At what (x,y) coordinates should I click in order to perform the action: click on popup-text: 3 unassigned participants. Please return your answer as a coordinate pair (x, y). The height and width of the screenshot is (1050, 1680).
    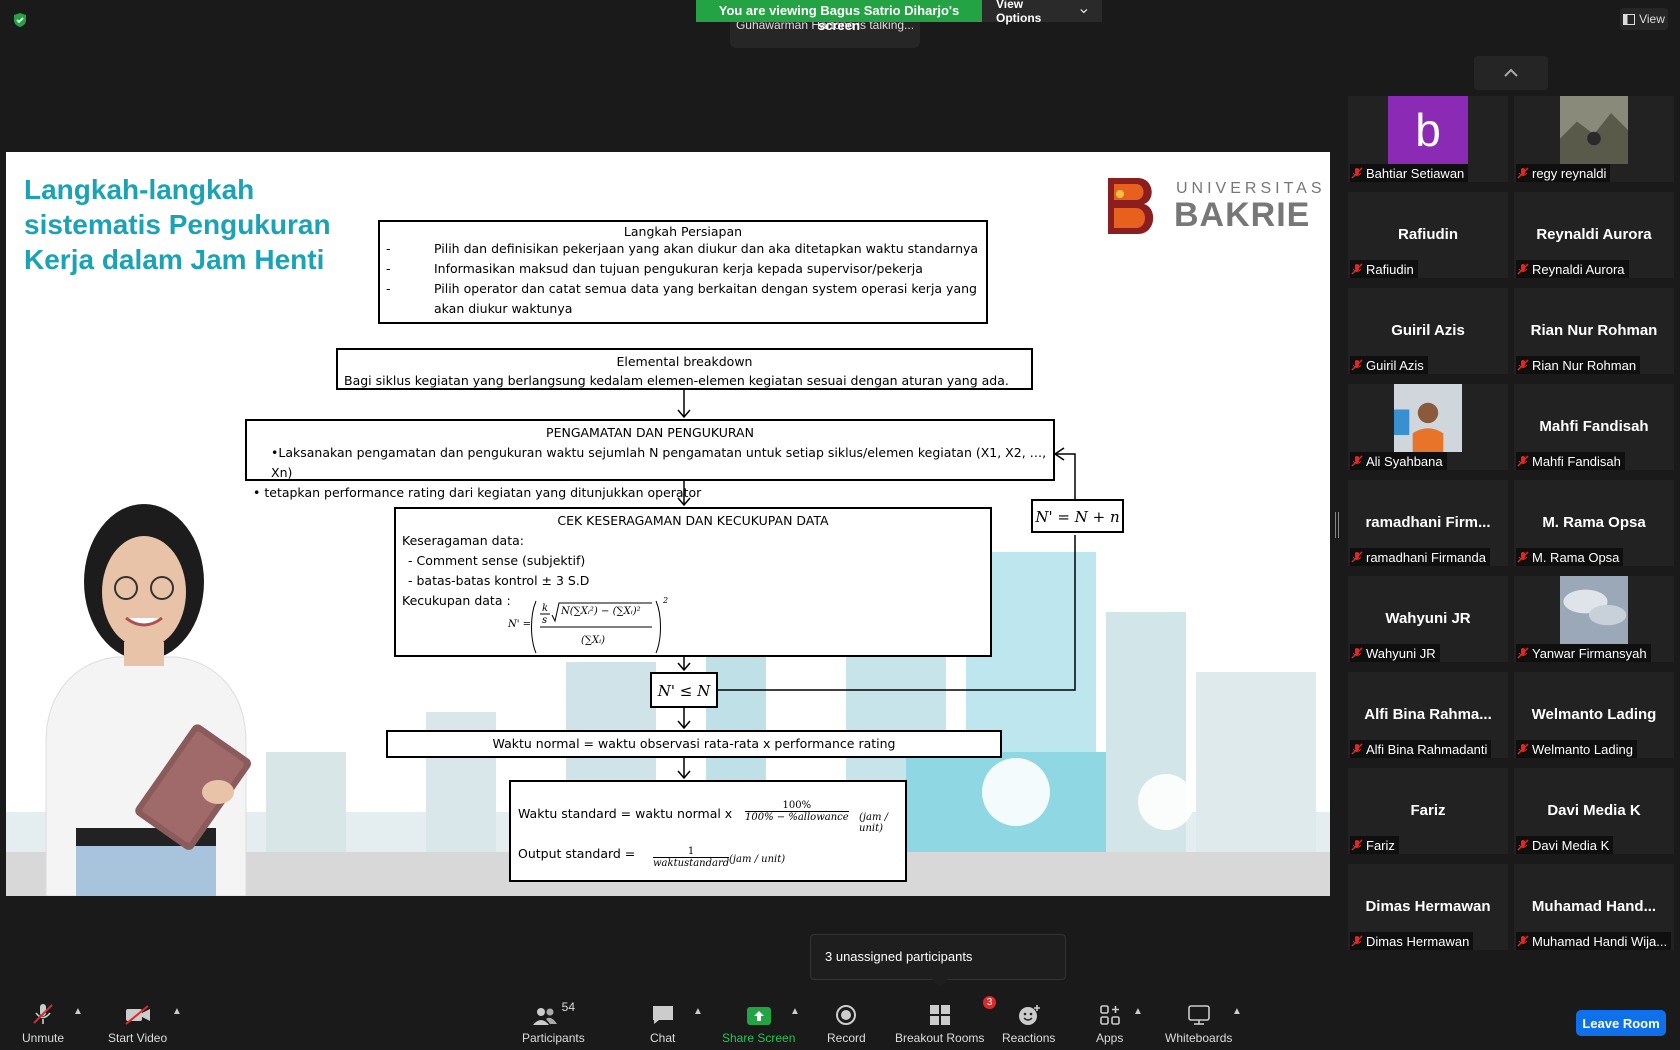
    Looking at the image, I should click on (899, 956).